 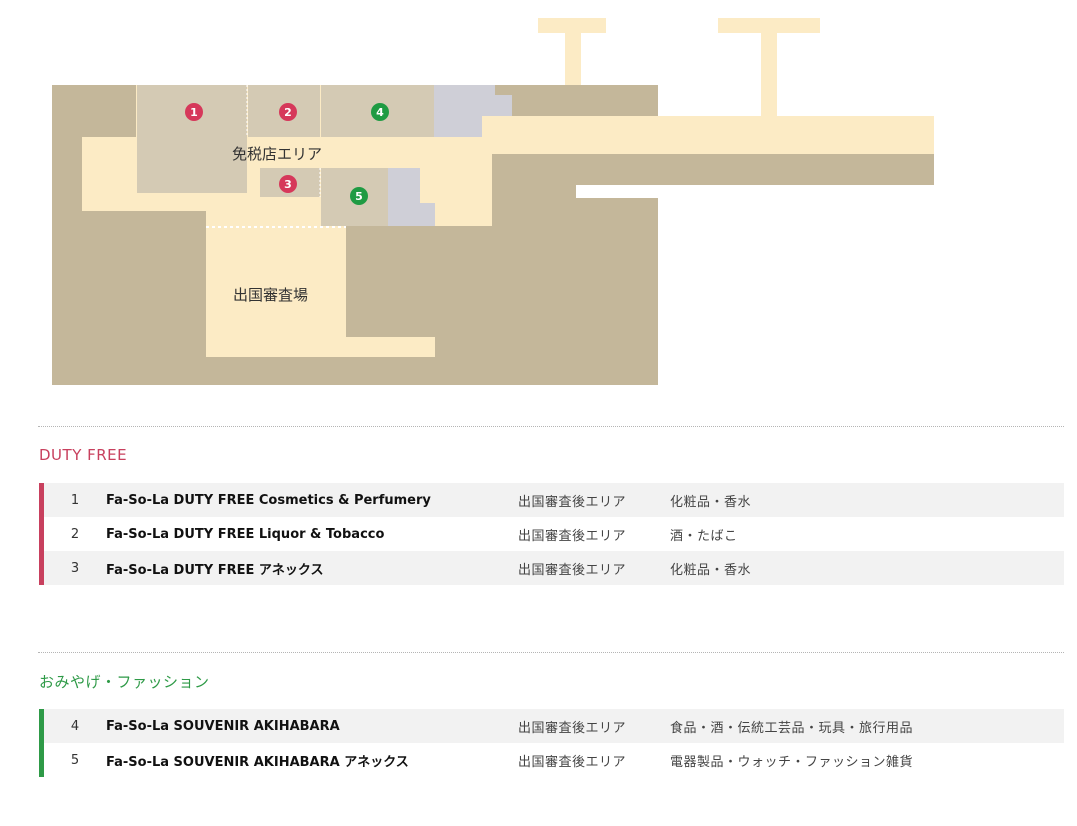 I want to click on map-marker-3: 3, so click(x=288, y=184).